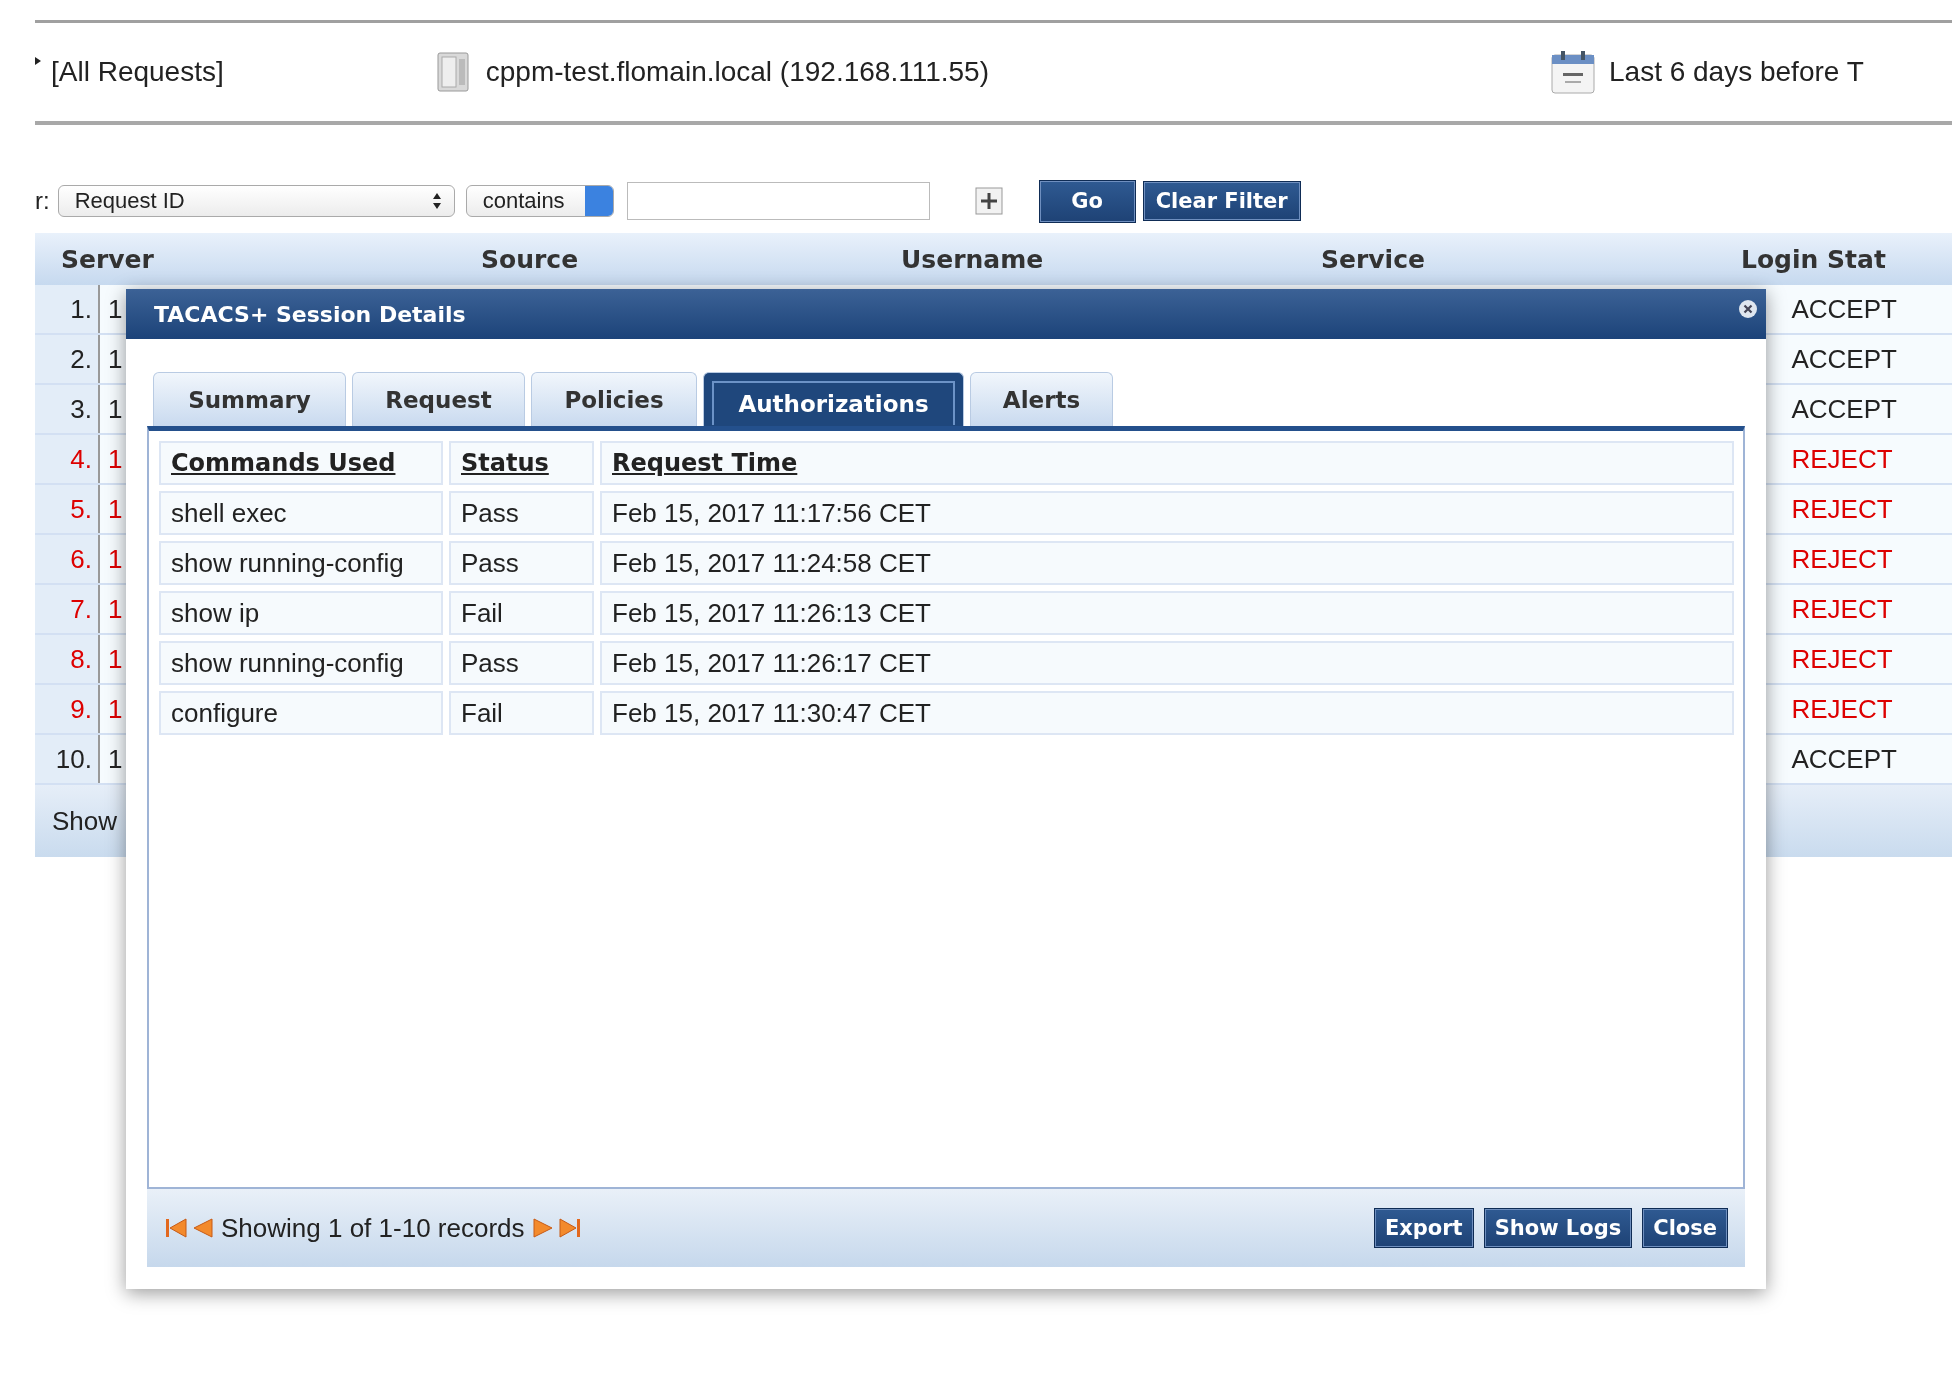 The width and height of the screenshot is (1952, 1393). I want to click on tab: Policies, so click(614, 399).